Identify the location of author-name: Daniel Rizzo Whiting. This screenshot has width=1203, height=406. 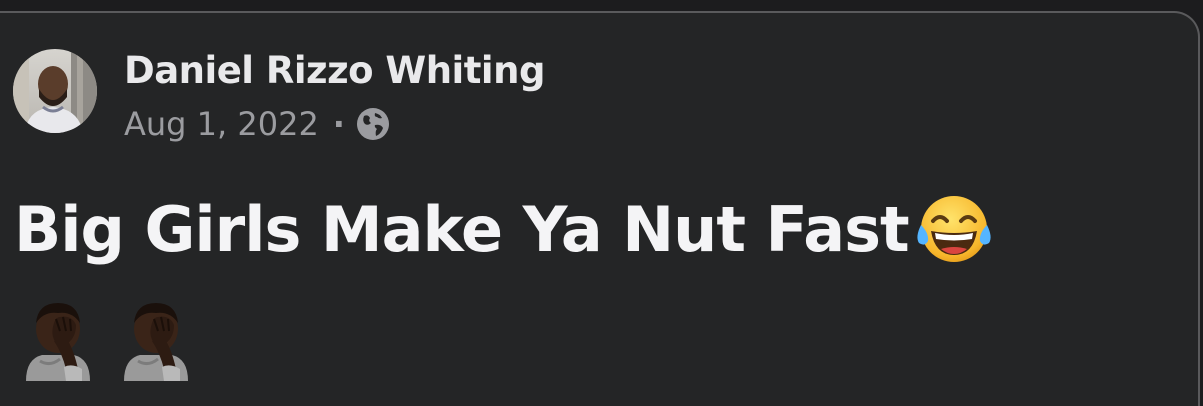
(334, 70).